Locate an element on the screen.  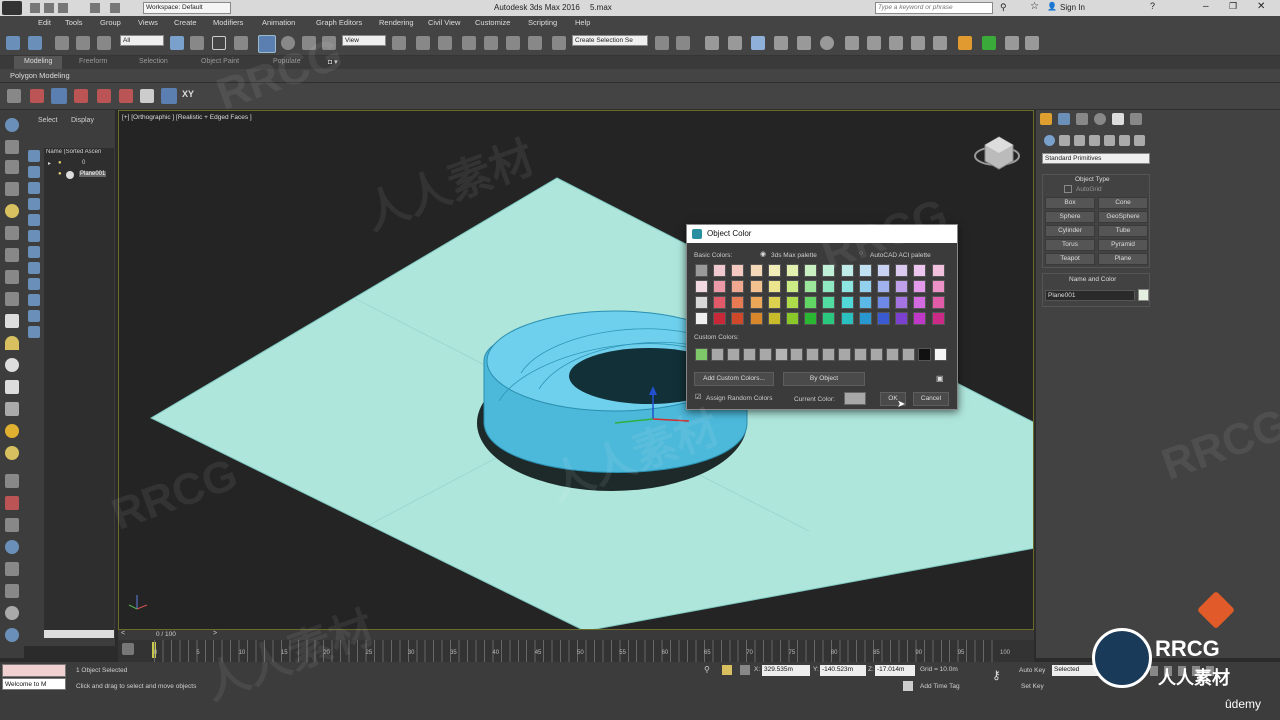
filter-geometry-icon is located at coordinates (34, 156).